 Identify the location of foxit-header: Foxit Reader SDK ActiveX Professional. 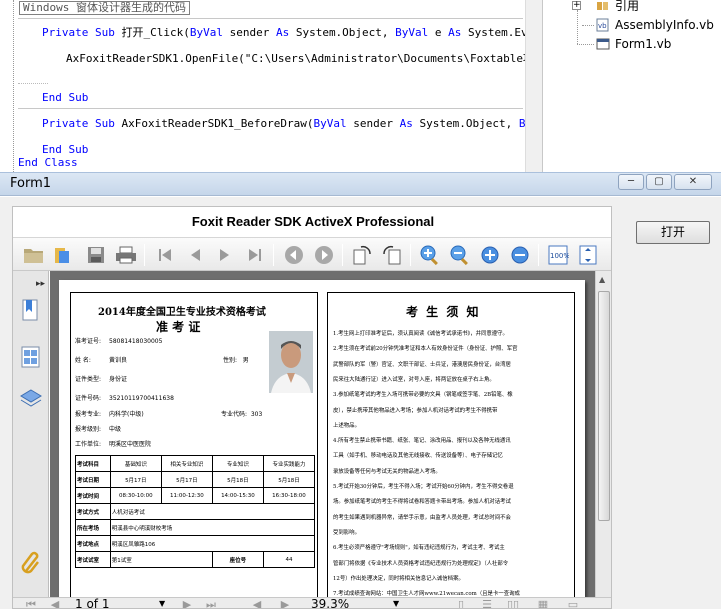
(312, 222).